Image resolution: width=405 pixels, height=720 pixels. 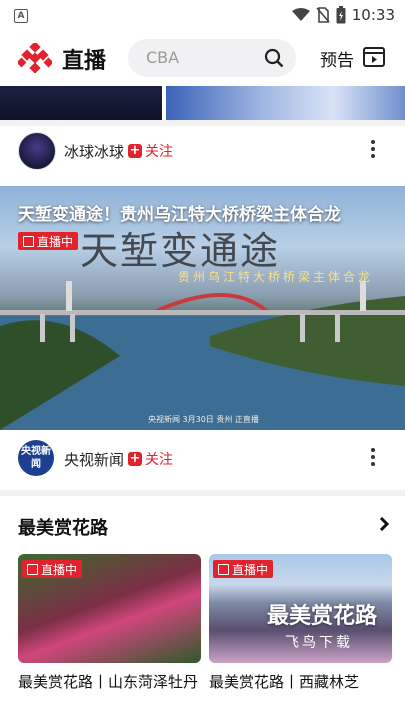 I want to click on video-watermark: 央视新闻 3月30日 贵州 正直播, so click(x=203, y=419).